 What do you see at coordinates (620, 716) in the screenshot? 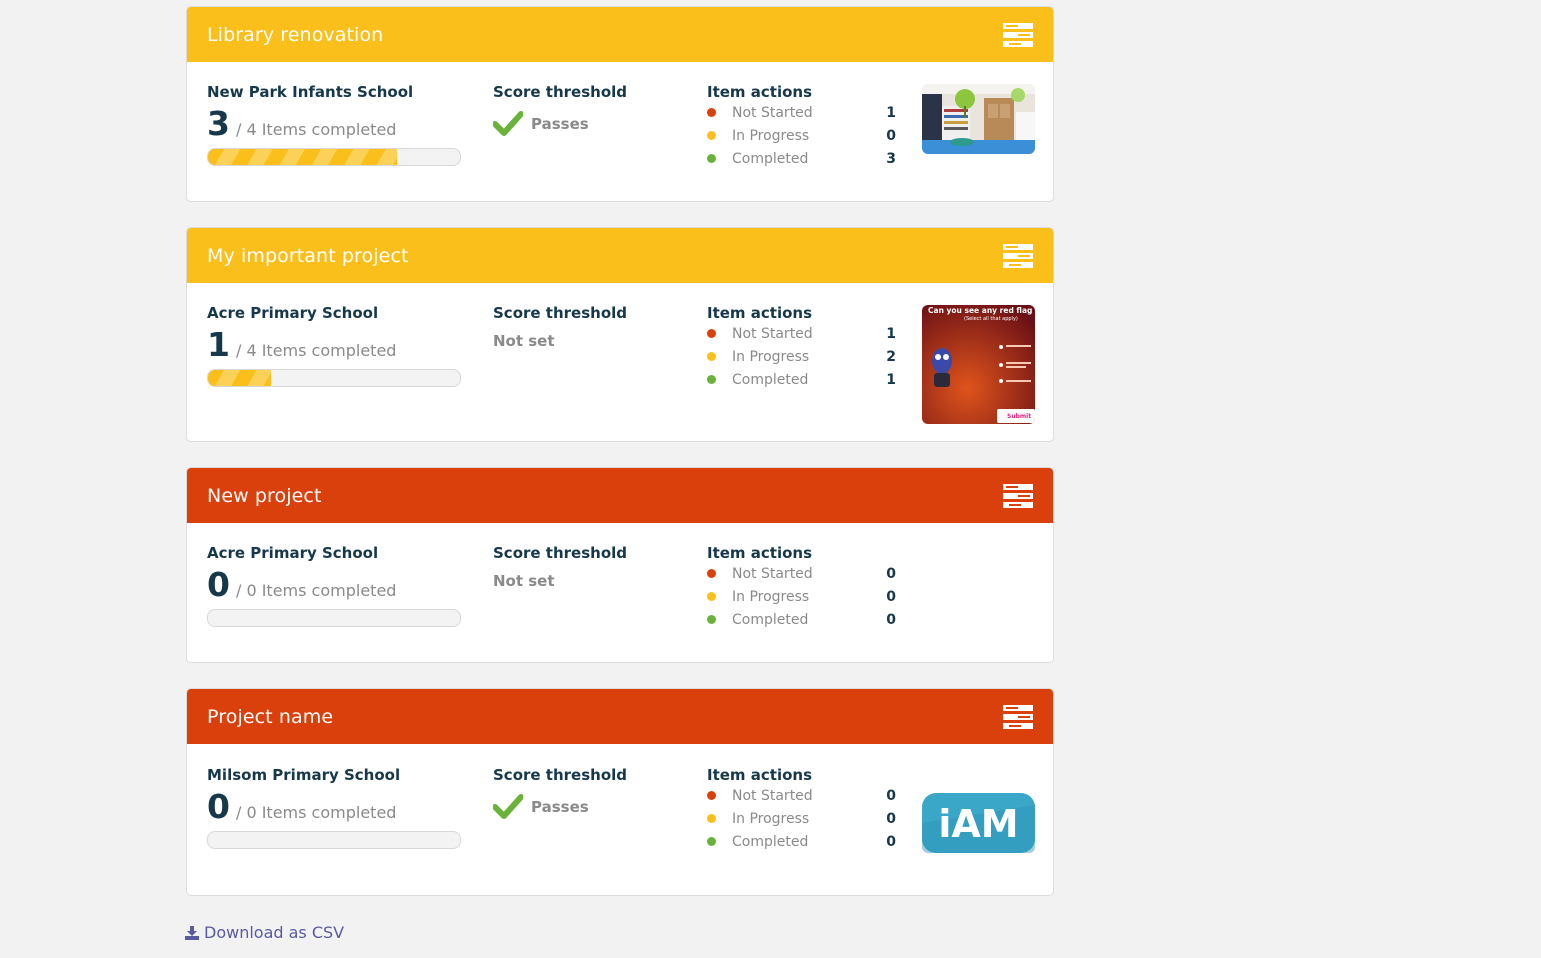
I see `card-header: Project name` at bounding box center [620, 716].